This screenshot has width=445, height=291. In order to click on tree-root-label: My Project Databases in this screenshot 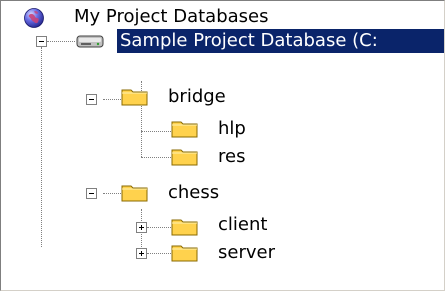, I will do `click(171, 17)`.